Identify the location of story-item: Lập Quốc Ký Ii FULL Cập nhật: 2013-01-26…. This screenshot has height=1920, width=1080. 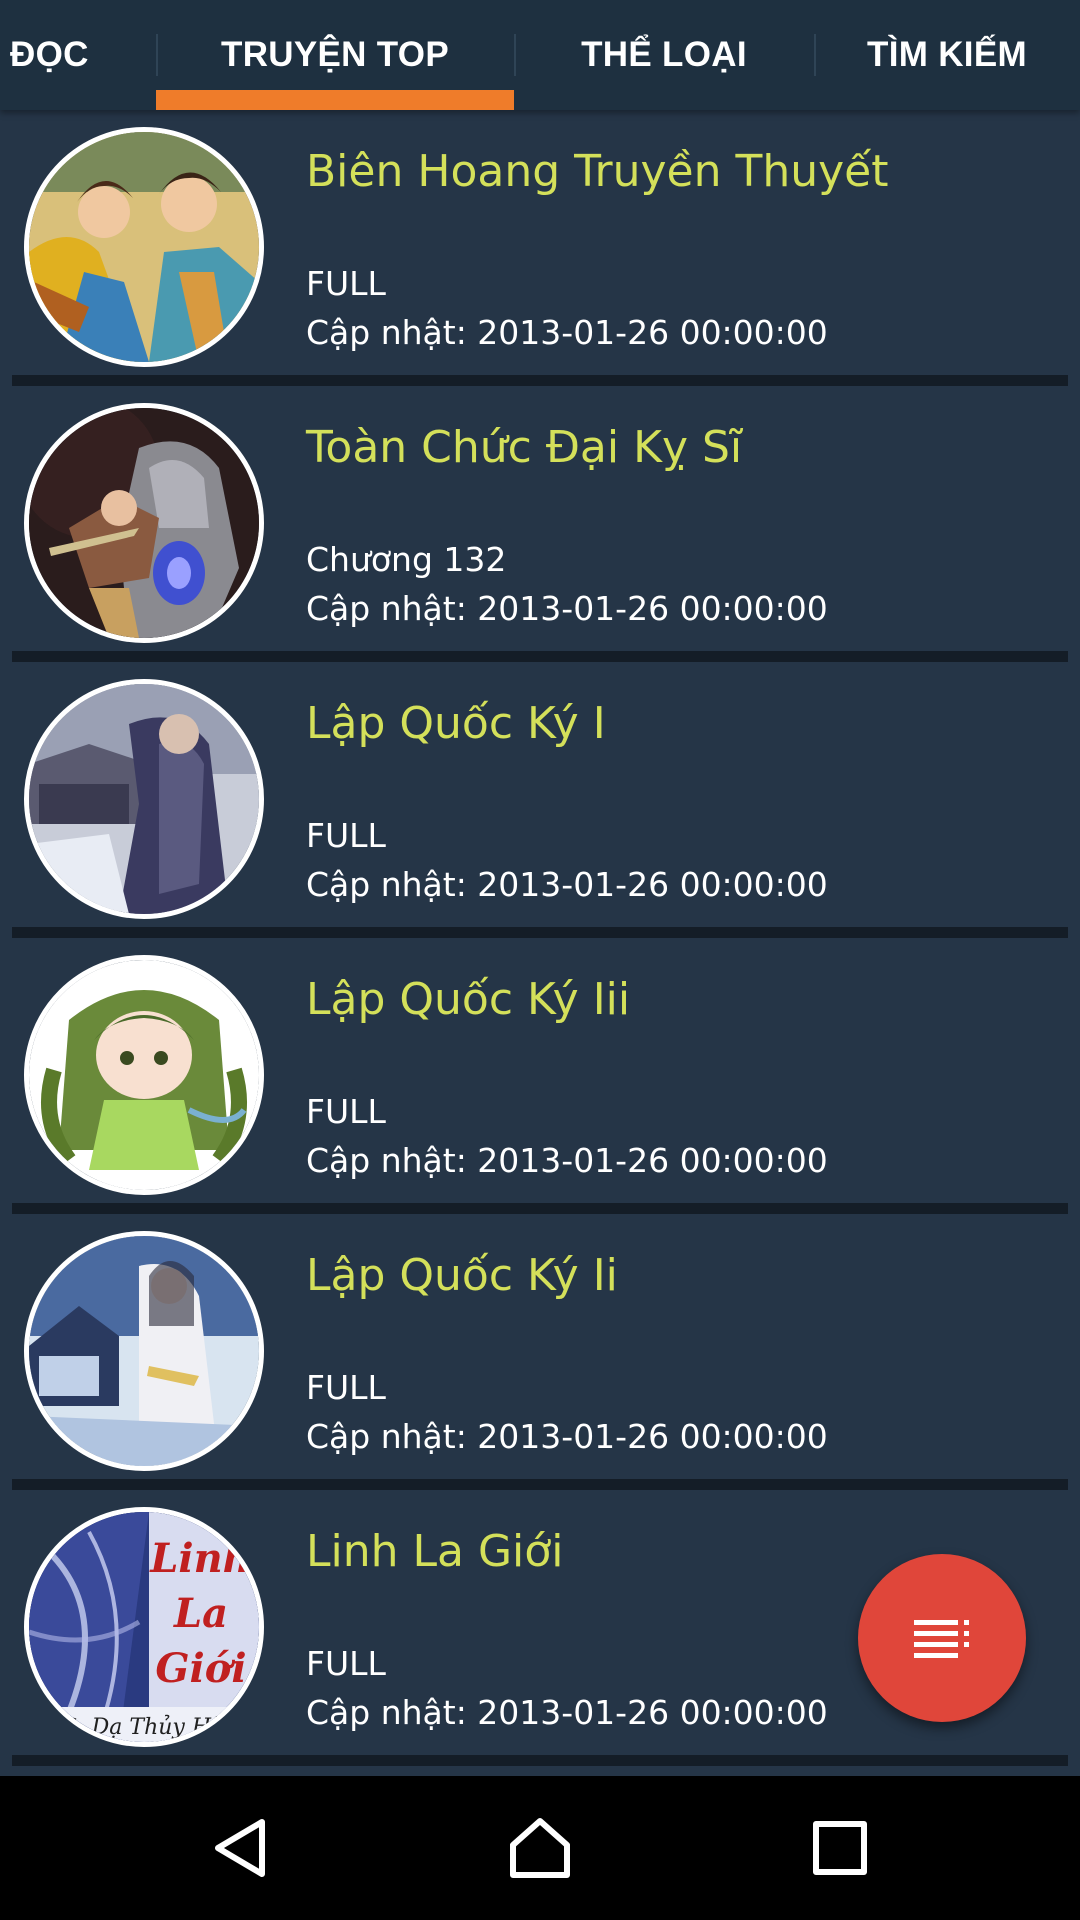
(540, 1352).